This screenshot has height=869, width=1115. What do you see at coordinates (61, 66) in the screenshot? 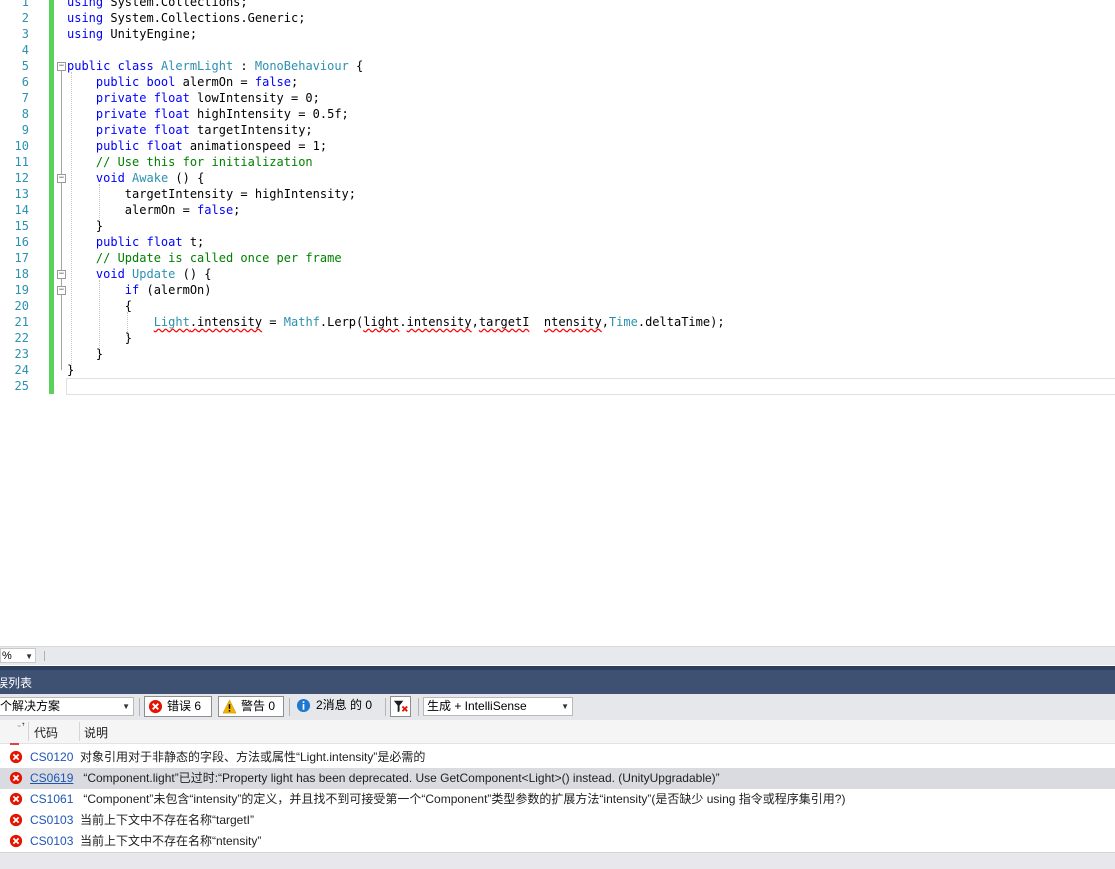
I see `collapse-class-icon: −` at bounding box center [61, 66].